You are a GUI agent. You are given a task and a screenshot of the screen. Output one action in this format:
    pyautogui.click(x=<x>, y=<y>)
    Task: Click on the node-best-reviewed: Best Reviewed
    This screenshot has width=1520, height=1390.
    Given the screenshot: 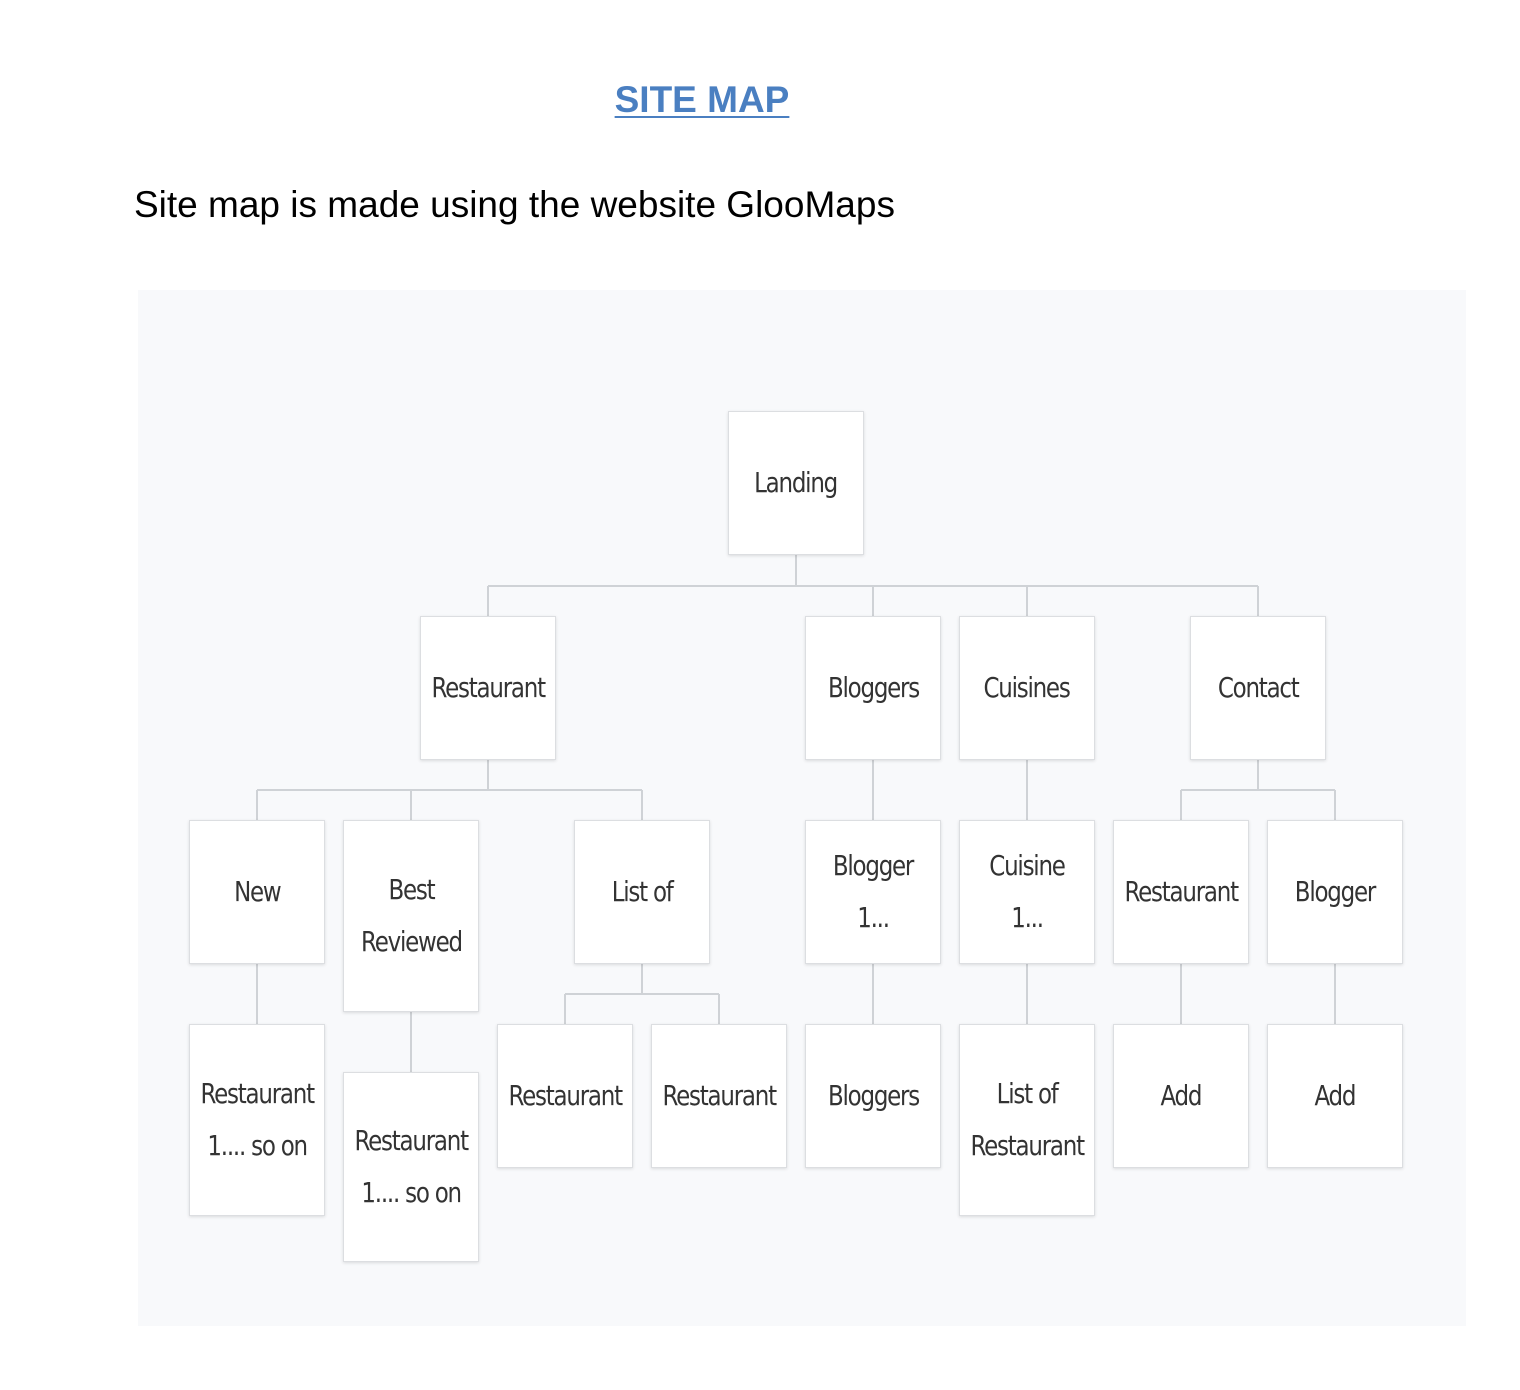 What is the action you would take?
    pyautogui.click(x=411, y=916)
    